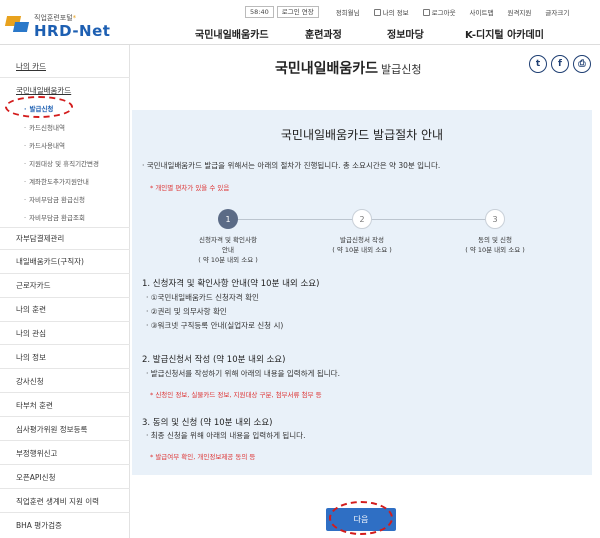 This screenshot has height=538, width=600. What do you see at coordinates (519, 12) in the screenshot?
I see `util-remote-support: 원격지원` at bounding box center [519, 12].